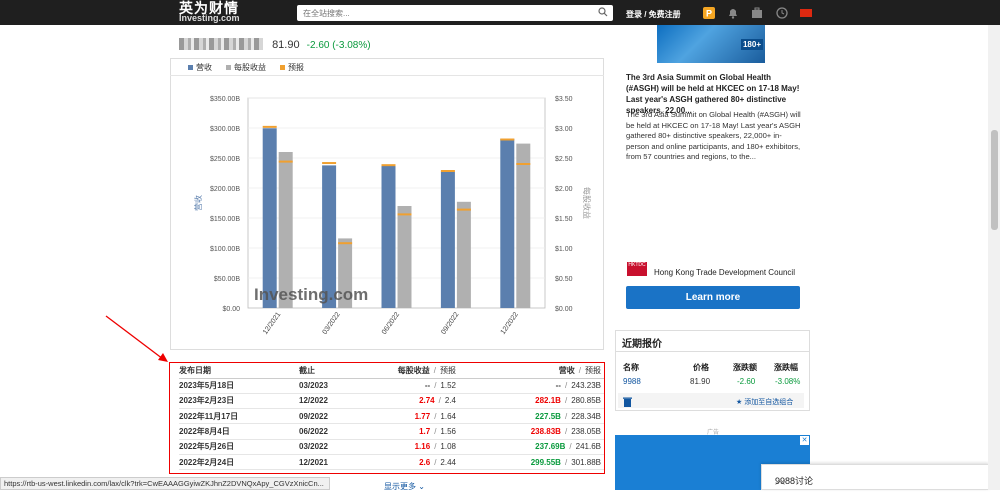 The height and width of the screenshot is (492, 1000). What do you see at coordinates (286, 45) in the screenshot?
I see `stock-price: 81.90` at bounding box center [286, 45].